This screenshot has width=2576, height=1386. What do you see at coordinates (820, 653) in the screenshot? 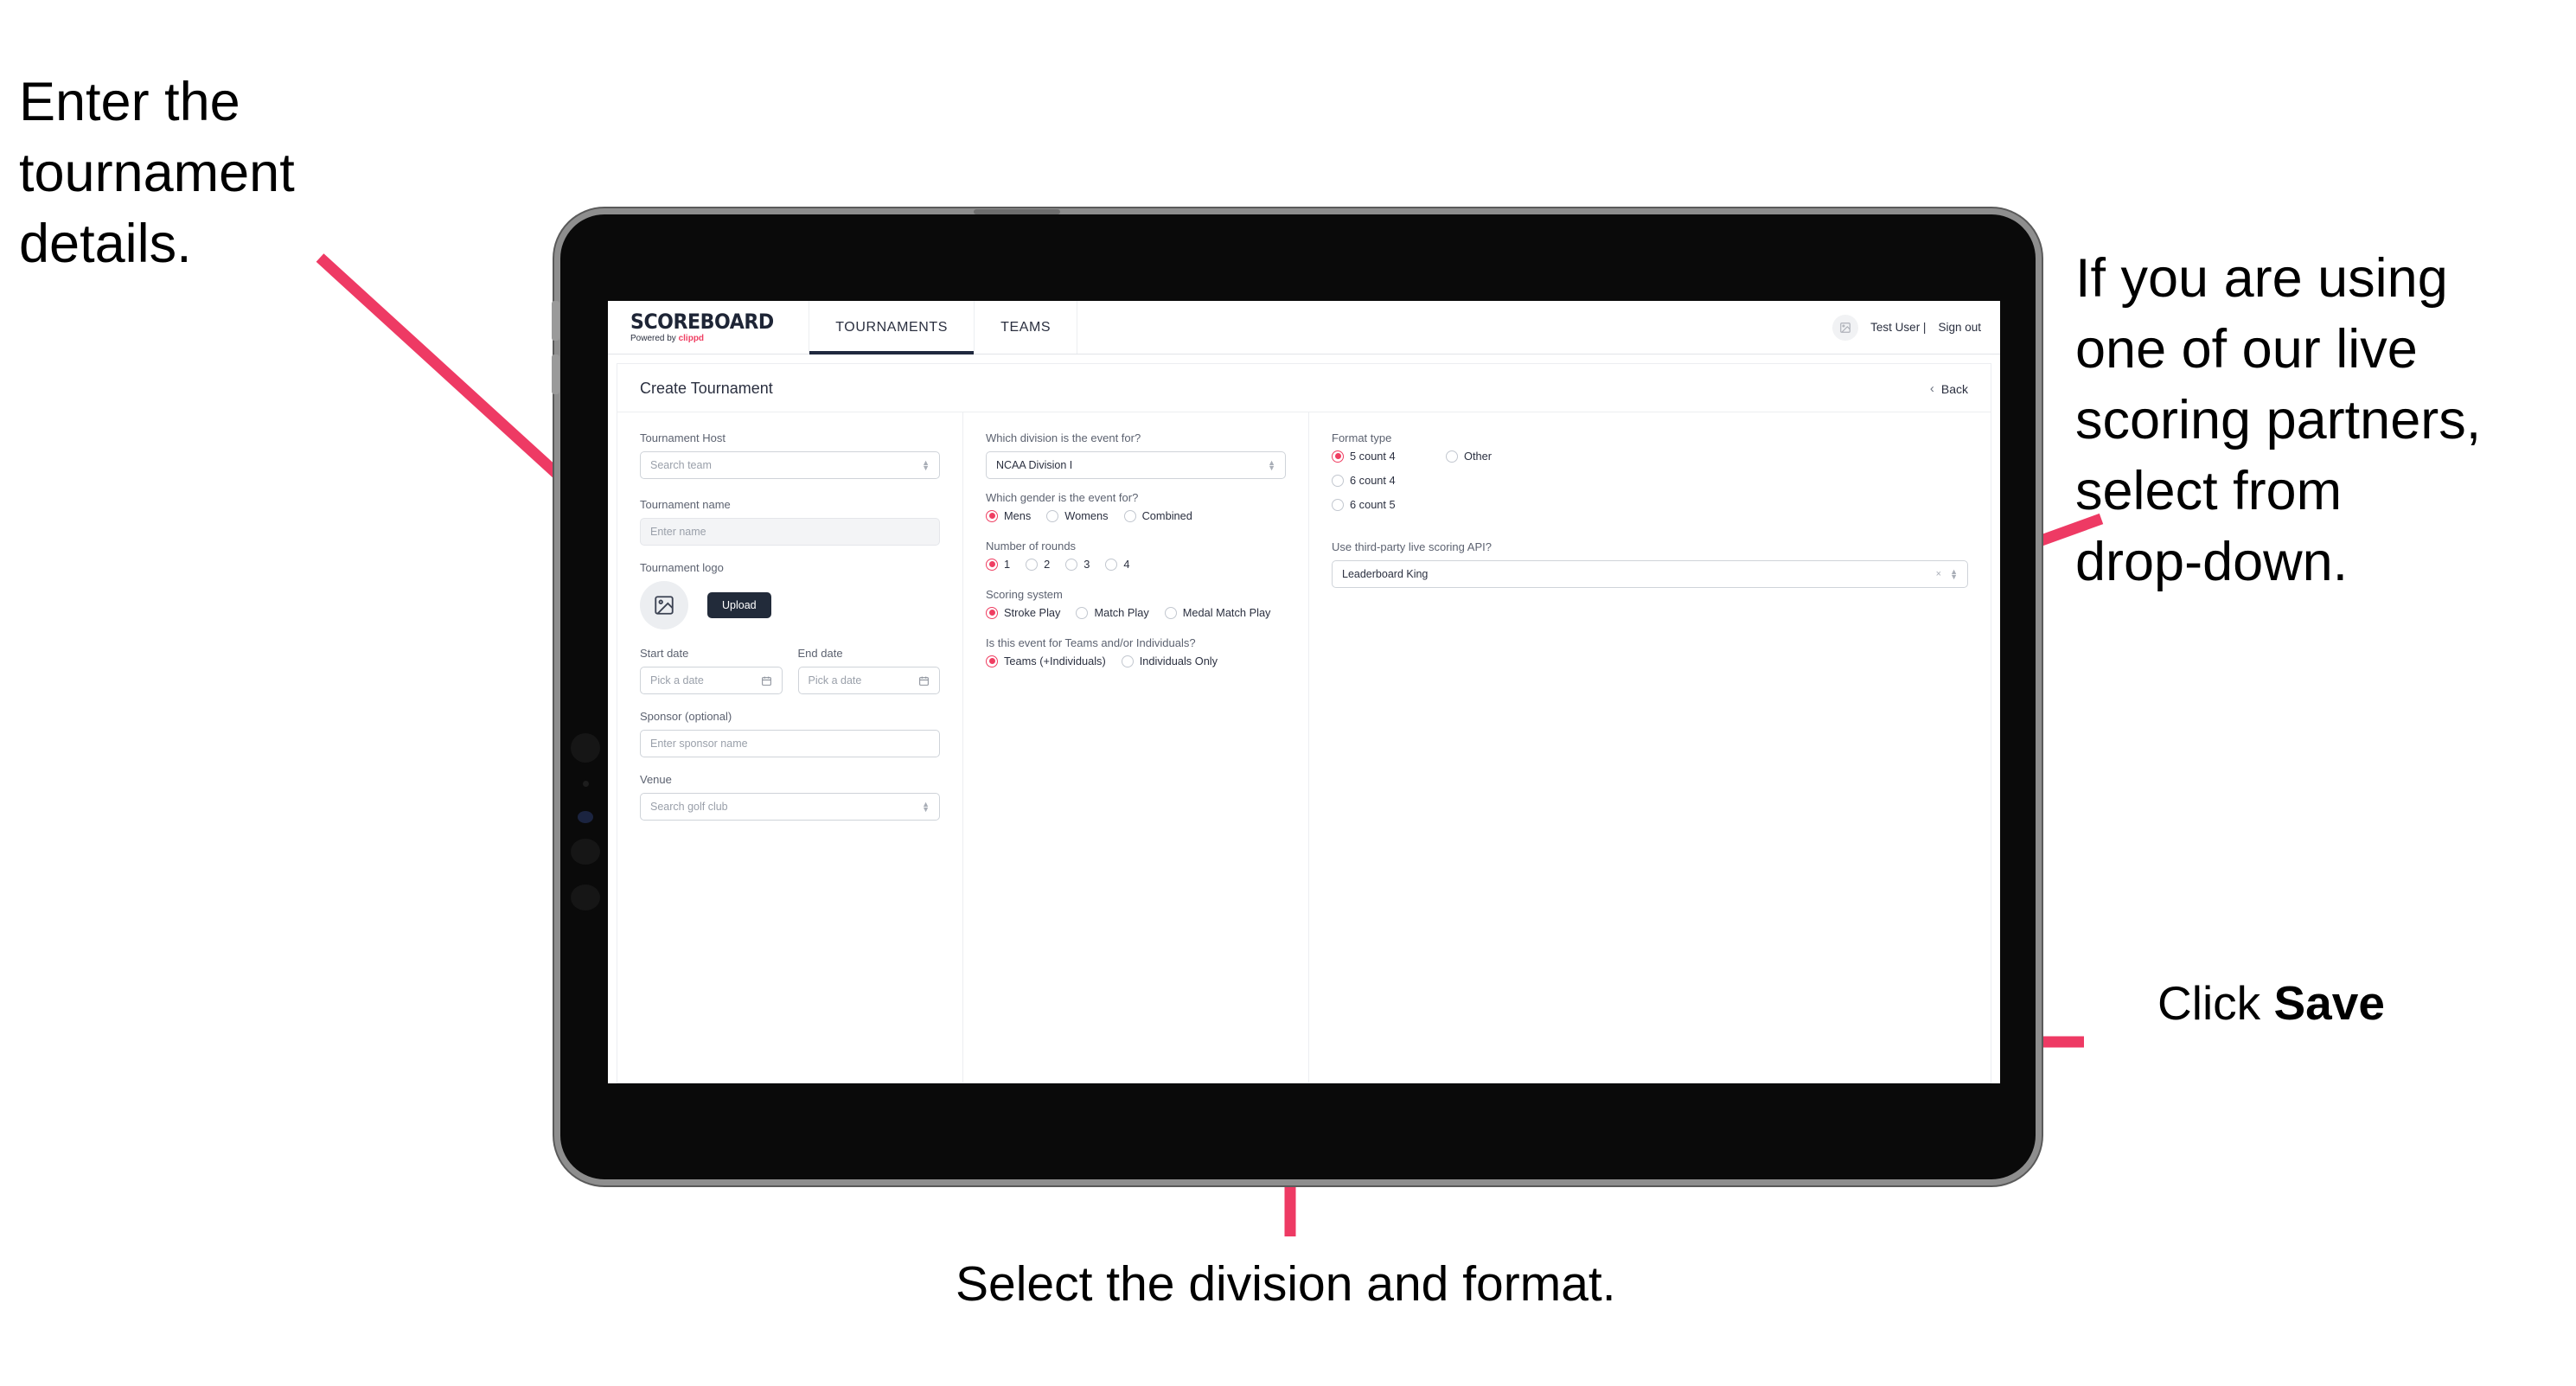
I see `end-date-label: End date` at bounding box center [820, 653].